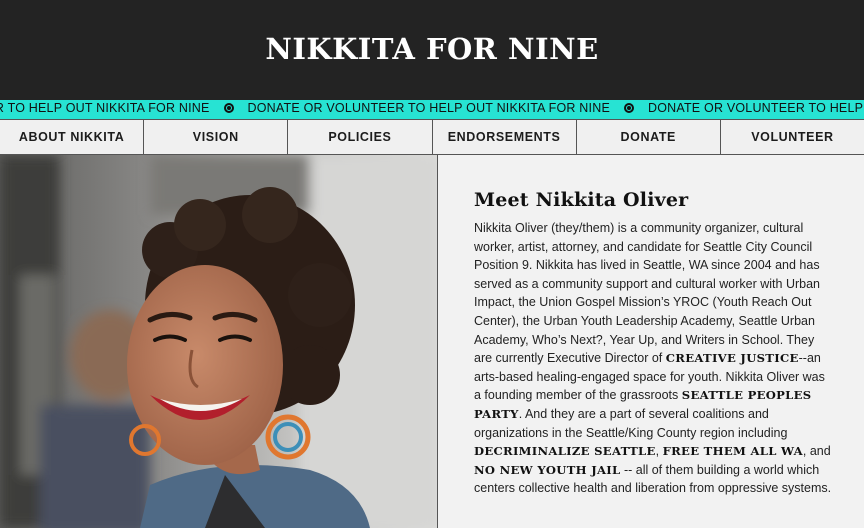  I want to click on ticker-item: TEER TO HELP OUT NIKKITA FOR NINE, so click(105, 108).